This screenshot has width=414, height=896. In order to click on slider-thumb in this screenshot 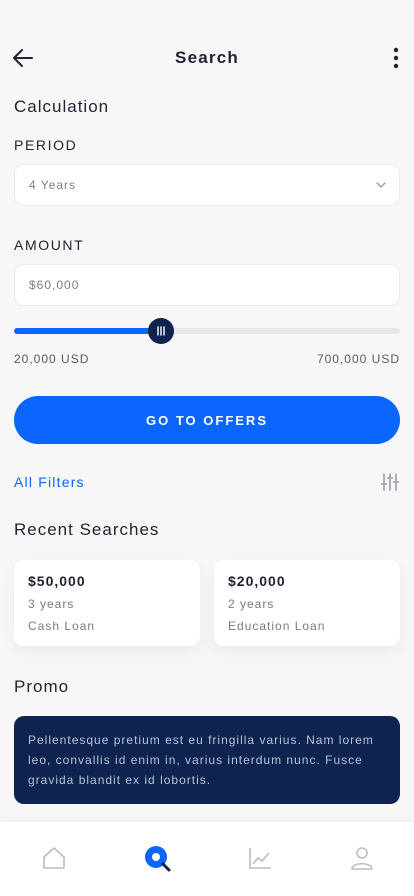, I will do `click(161, 331)`.